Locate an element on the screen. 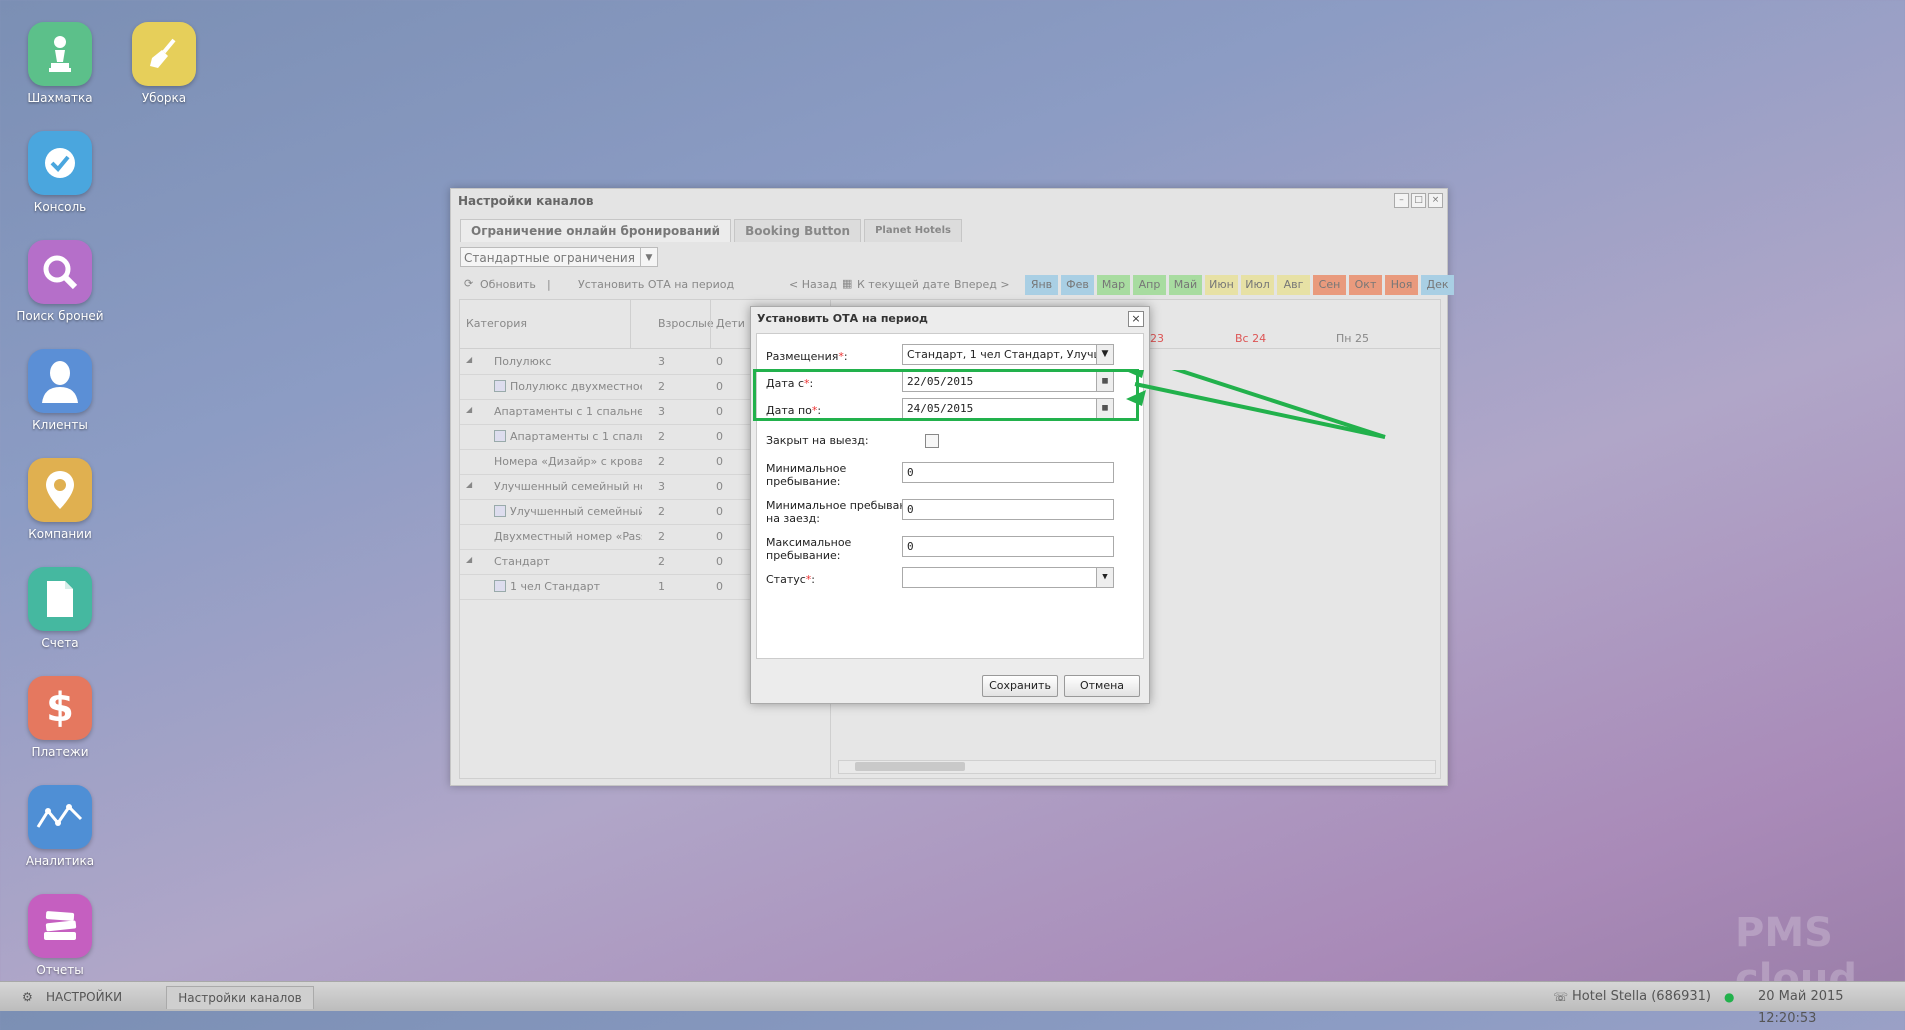 The width and height of the screenshot is (1905, 1030). status-select: ▼ is located at coordinates (1008, 577).